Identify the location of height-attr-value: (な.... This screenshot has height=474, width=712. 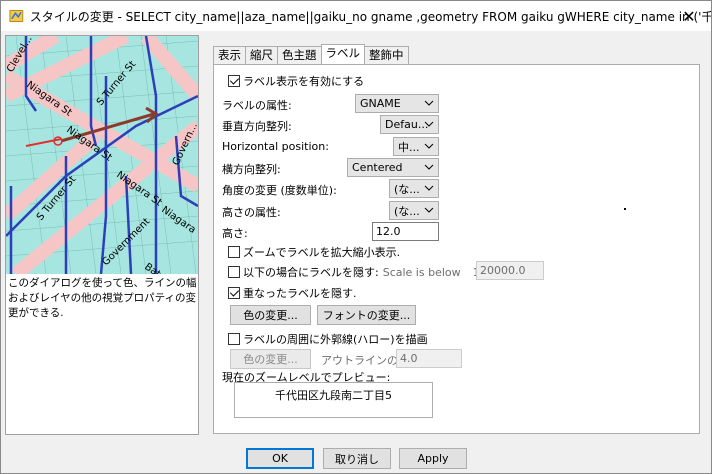
(407, 211).